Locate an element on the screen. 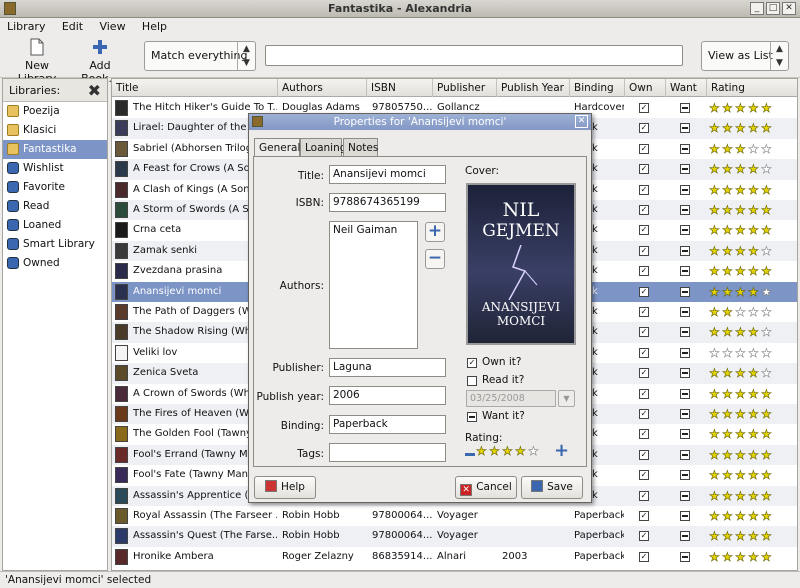 Image resolution: width=800 pixels, height=588 pixels. add-author-button: + is located at coordinates (435, 232).